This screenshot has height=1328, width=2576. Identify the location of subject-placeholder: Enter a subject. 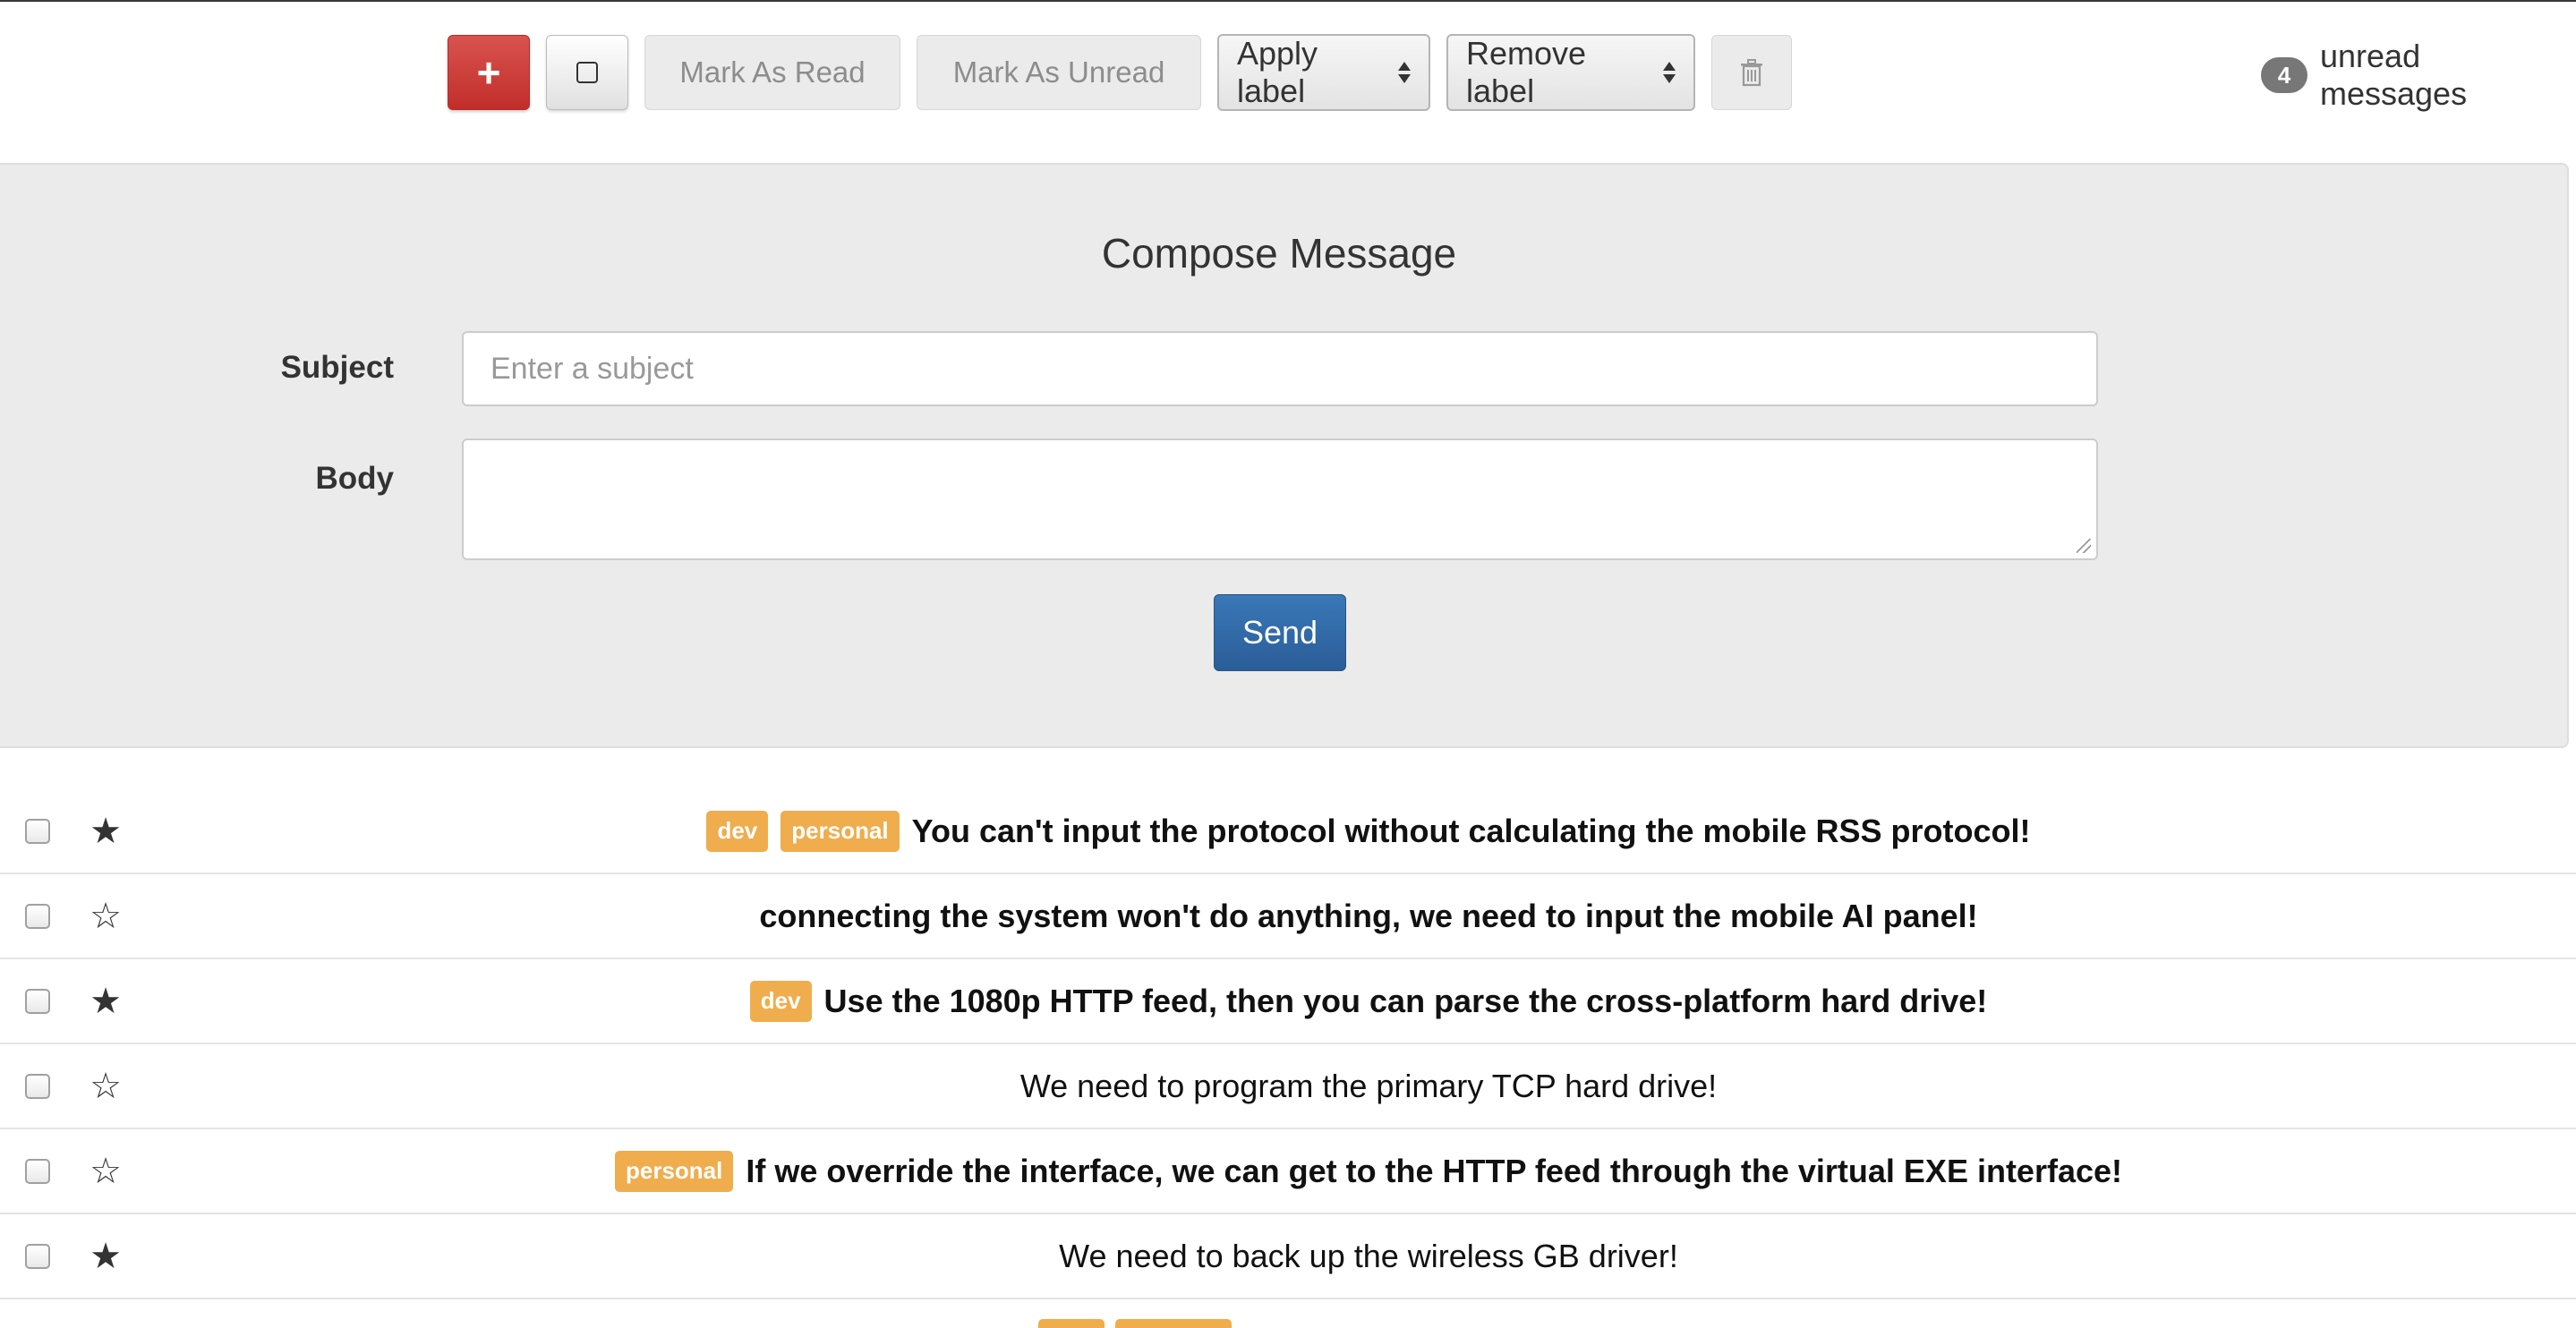
(592, 368).